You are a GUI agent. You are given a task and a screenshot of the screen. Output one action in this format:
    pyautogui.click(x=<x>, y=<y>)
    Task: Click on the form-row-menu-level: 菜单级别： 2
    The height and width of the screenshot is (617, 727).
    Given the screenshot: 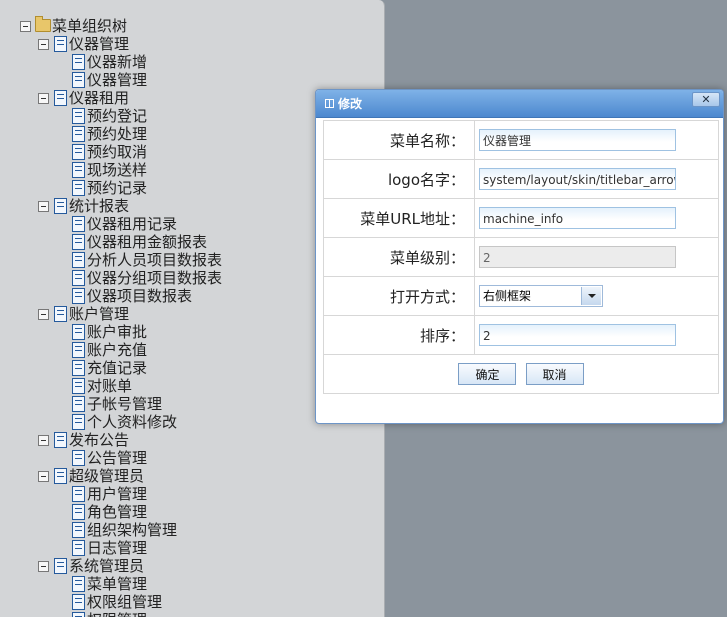 What is the action you would take?
    pyautogui.click(x=521, y=257)
    